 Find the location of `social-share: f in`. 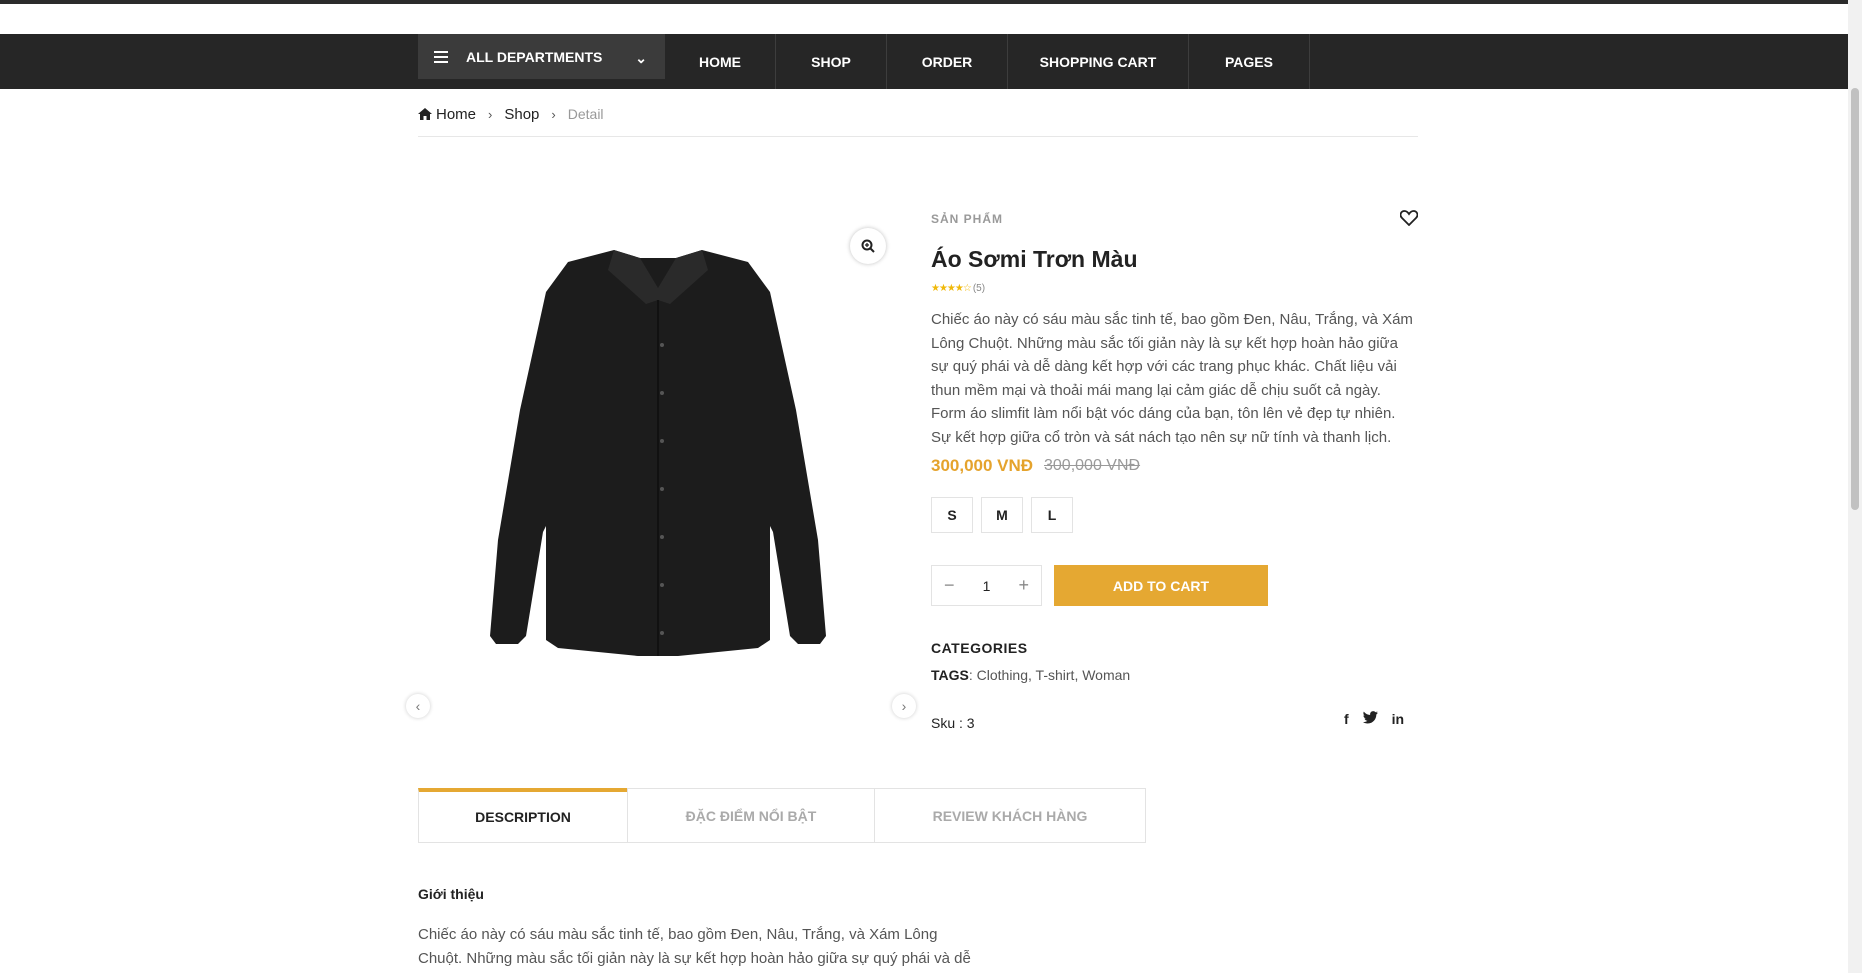

social-share: f in is located at coordinates (1374, 719).